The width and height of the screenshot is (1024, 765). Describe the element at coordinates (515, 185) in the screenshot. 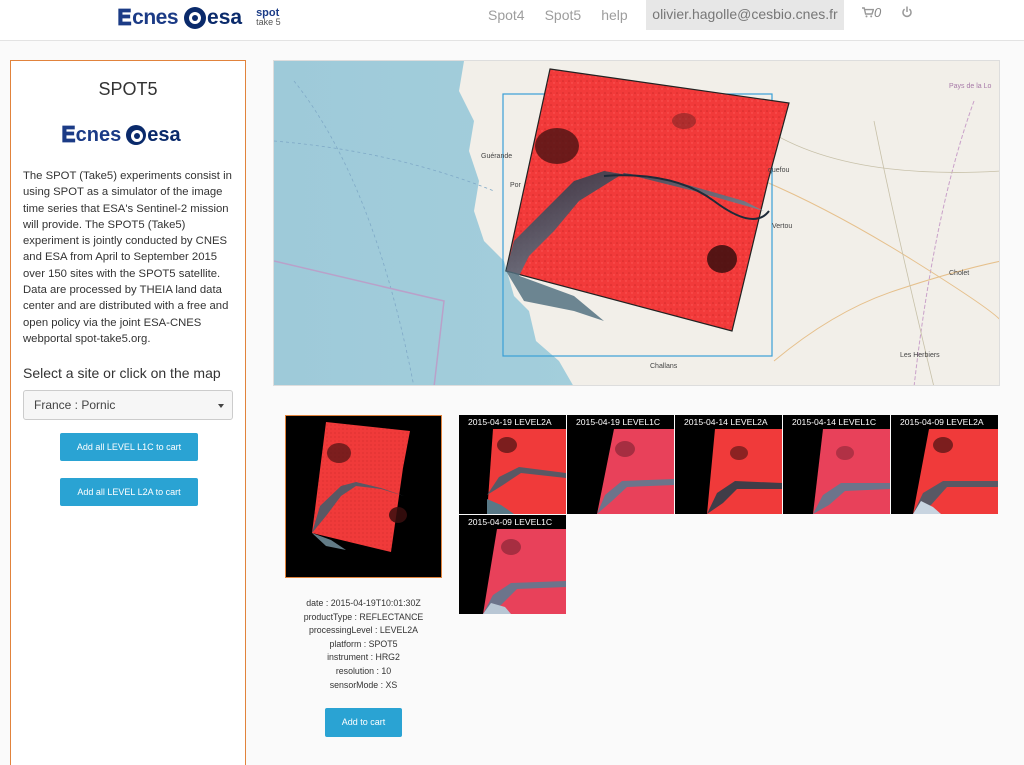

I see `map-label-pornic: Por` at that location.